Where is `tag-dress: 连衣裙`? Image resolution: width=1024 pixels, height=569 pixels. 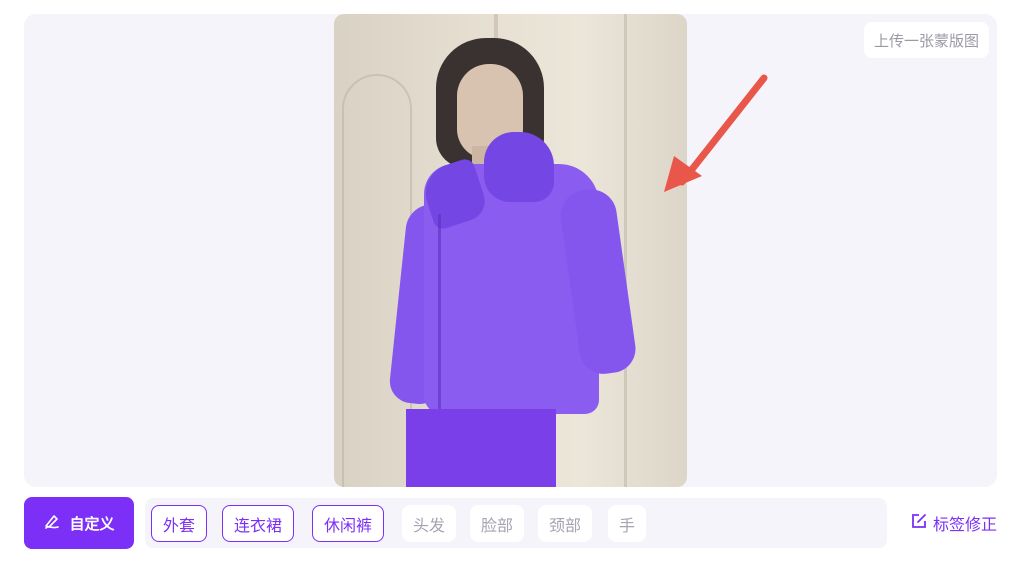
tag-dress: 连衣裙 is located at coordinates (258, 523).